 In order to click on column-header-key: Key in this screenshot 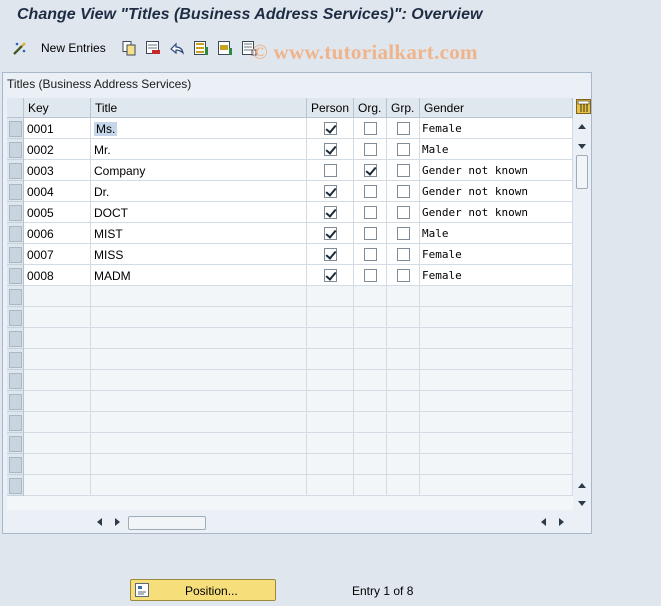, I will do `click(57, 108)`.